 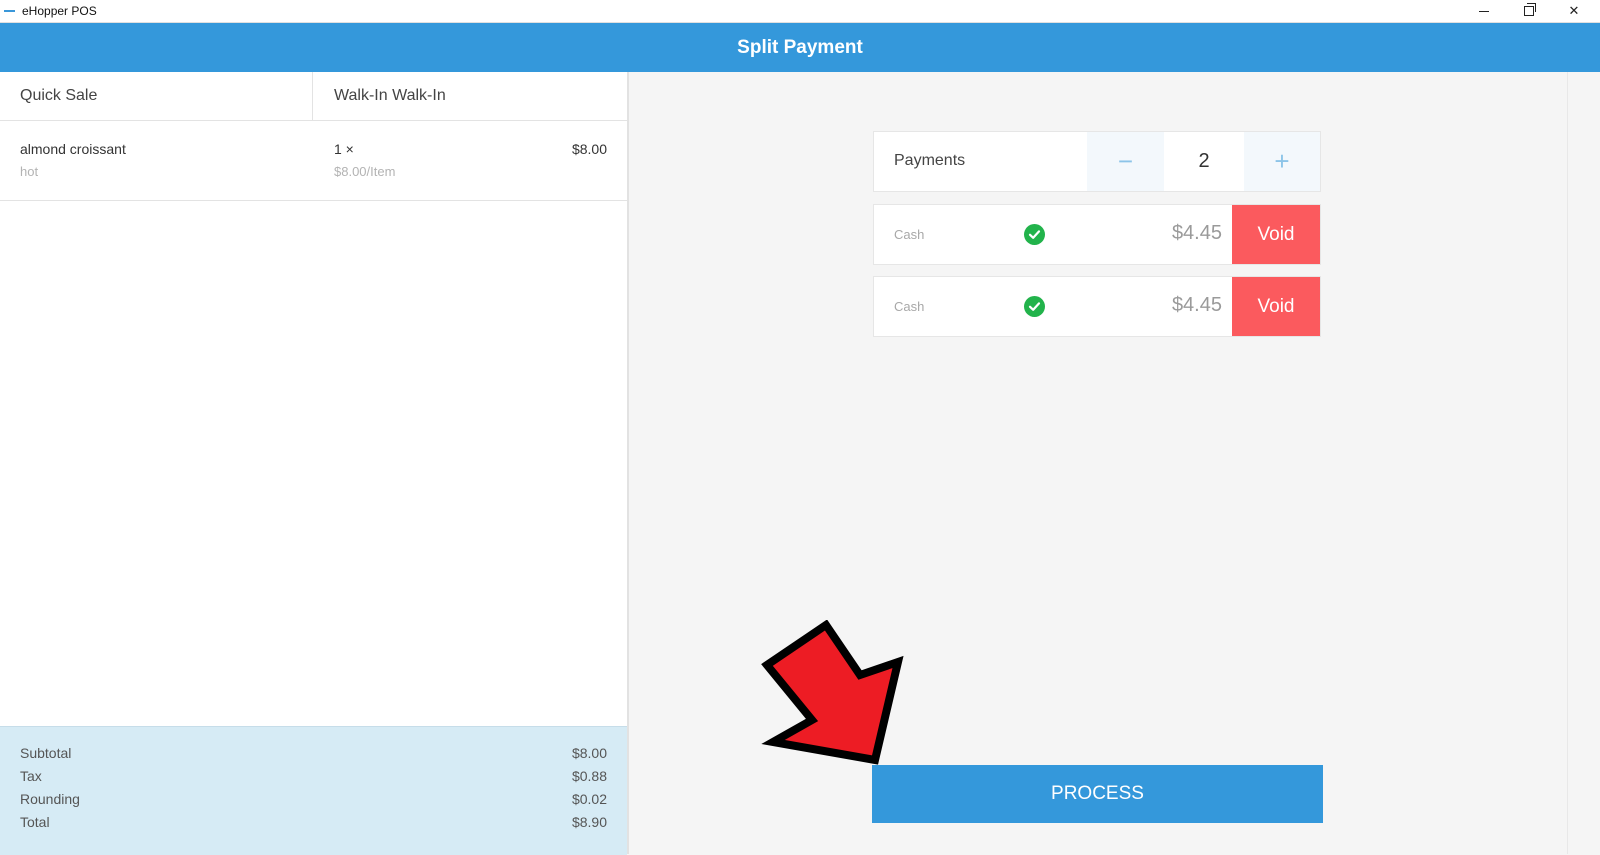 I want to click on right-edge-divider, so click(x=1567, y=463).